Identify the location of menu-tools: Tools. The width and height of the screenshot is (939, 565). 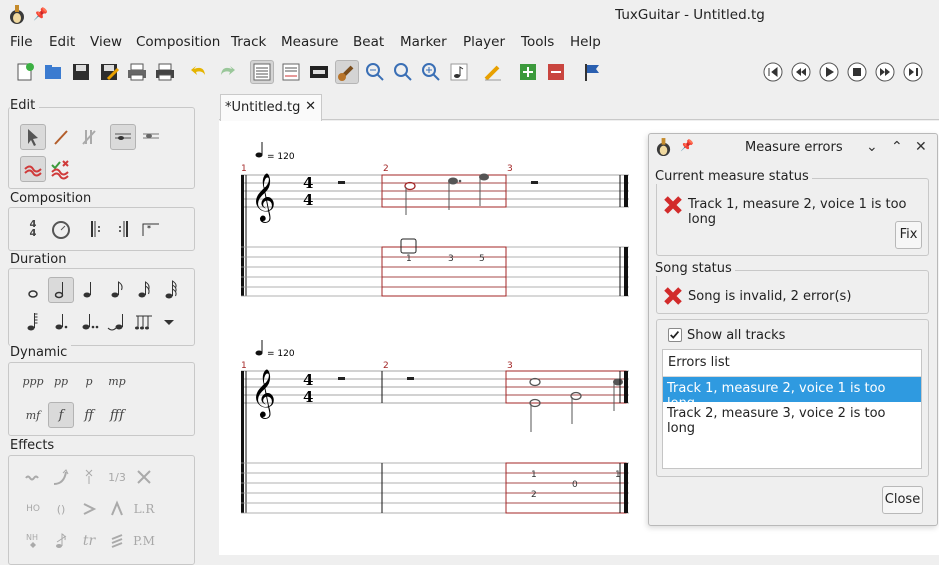
(537, 42).